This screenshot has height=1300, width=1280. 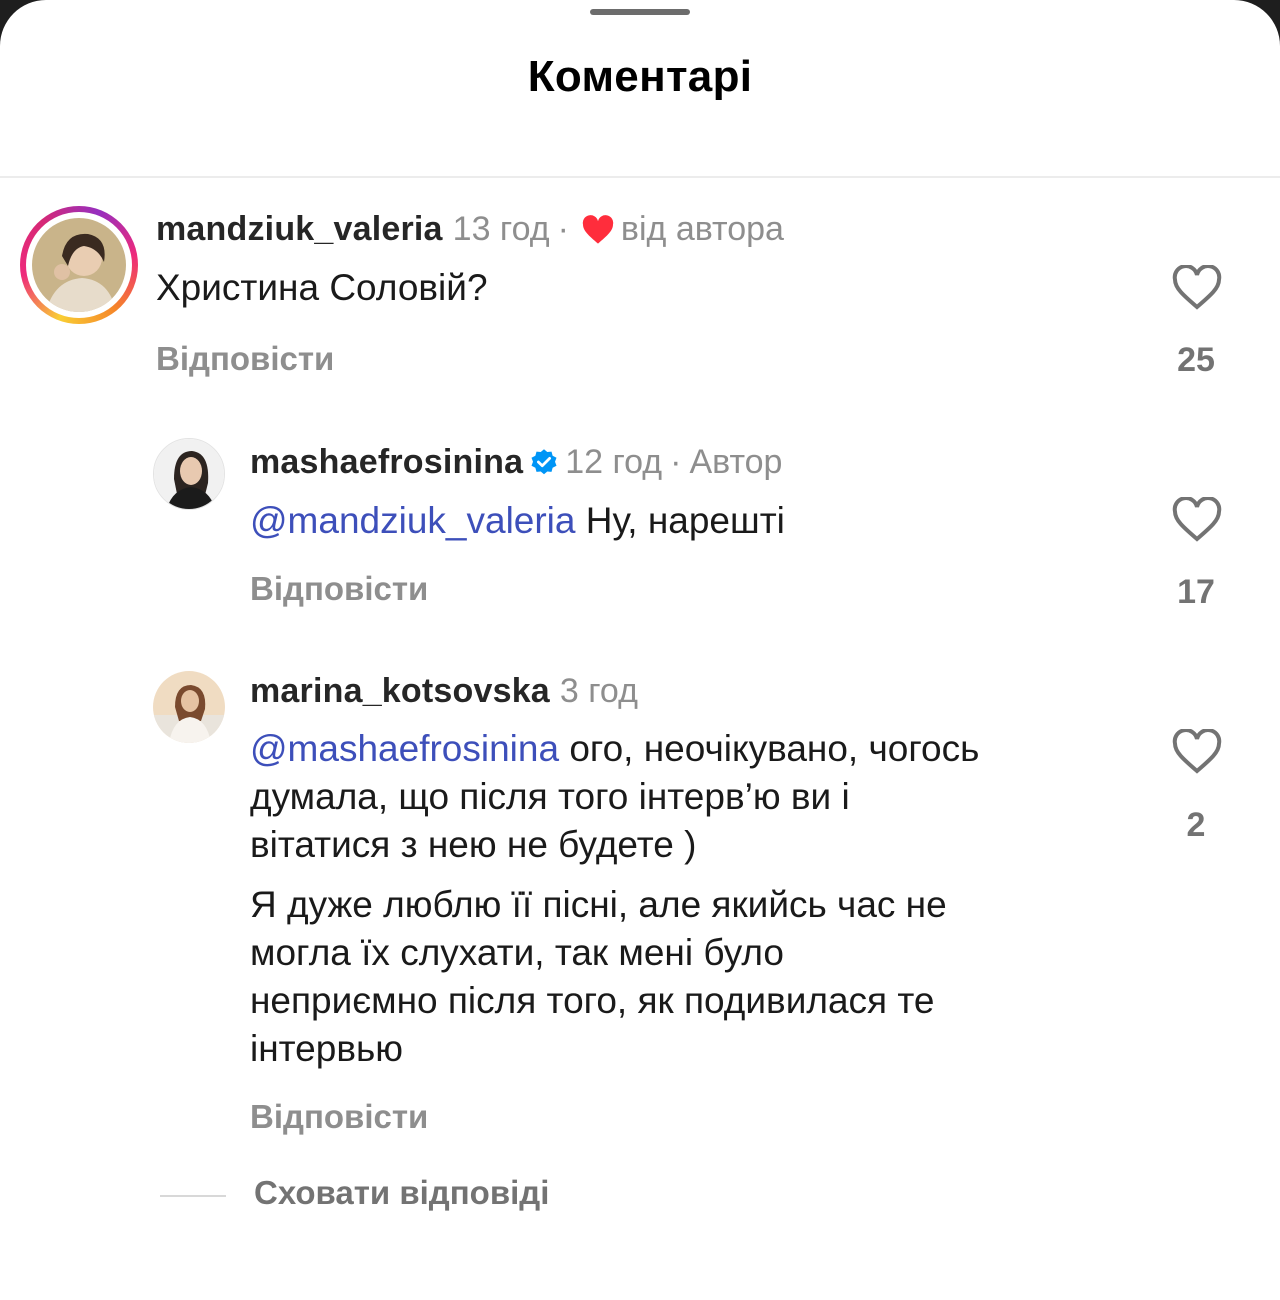 I want to click on reply-body-line: могла їх слухати, так мені було, so click(x=517, y=952).